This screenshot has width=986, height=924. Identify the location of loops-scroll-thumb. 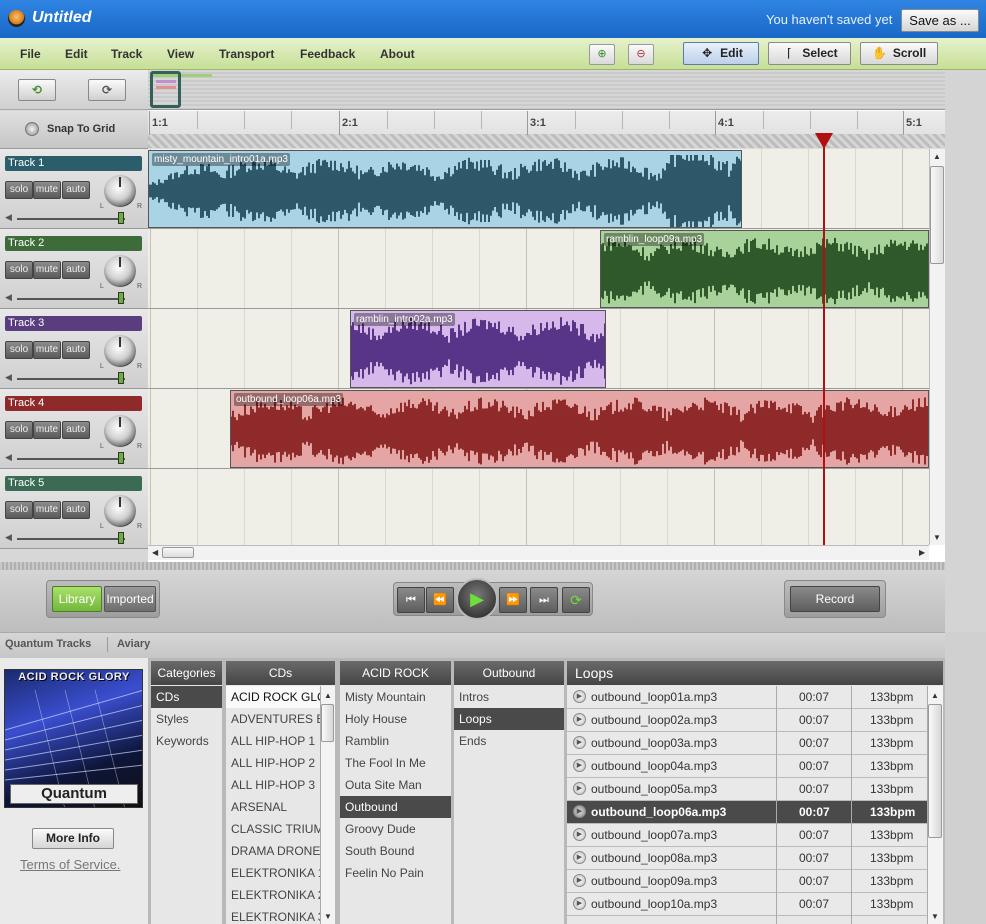
(935, 771).